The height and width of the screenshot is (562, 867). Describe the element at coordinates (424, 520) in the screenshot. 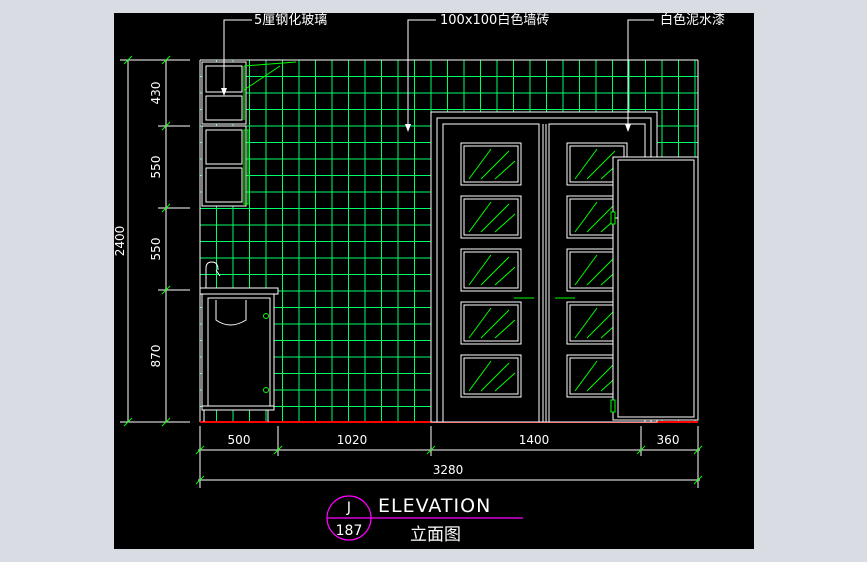

I see `title-block: J 187 ELEVATION 立面图` at that location.